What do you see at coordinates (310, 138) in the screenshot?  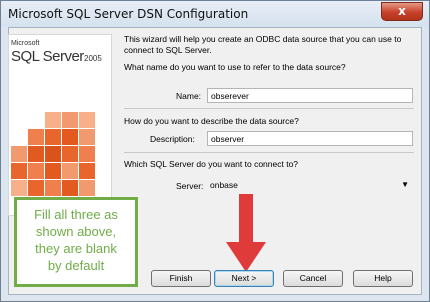 I see `description-input: observer` at bounding box center [310, 138].